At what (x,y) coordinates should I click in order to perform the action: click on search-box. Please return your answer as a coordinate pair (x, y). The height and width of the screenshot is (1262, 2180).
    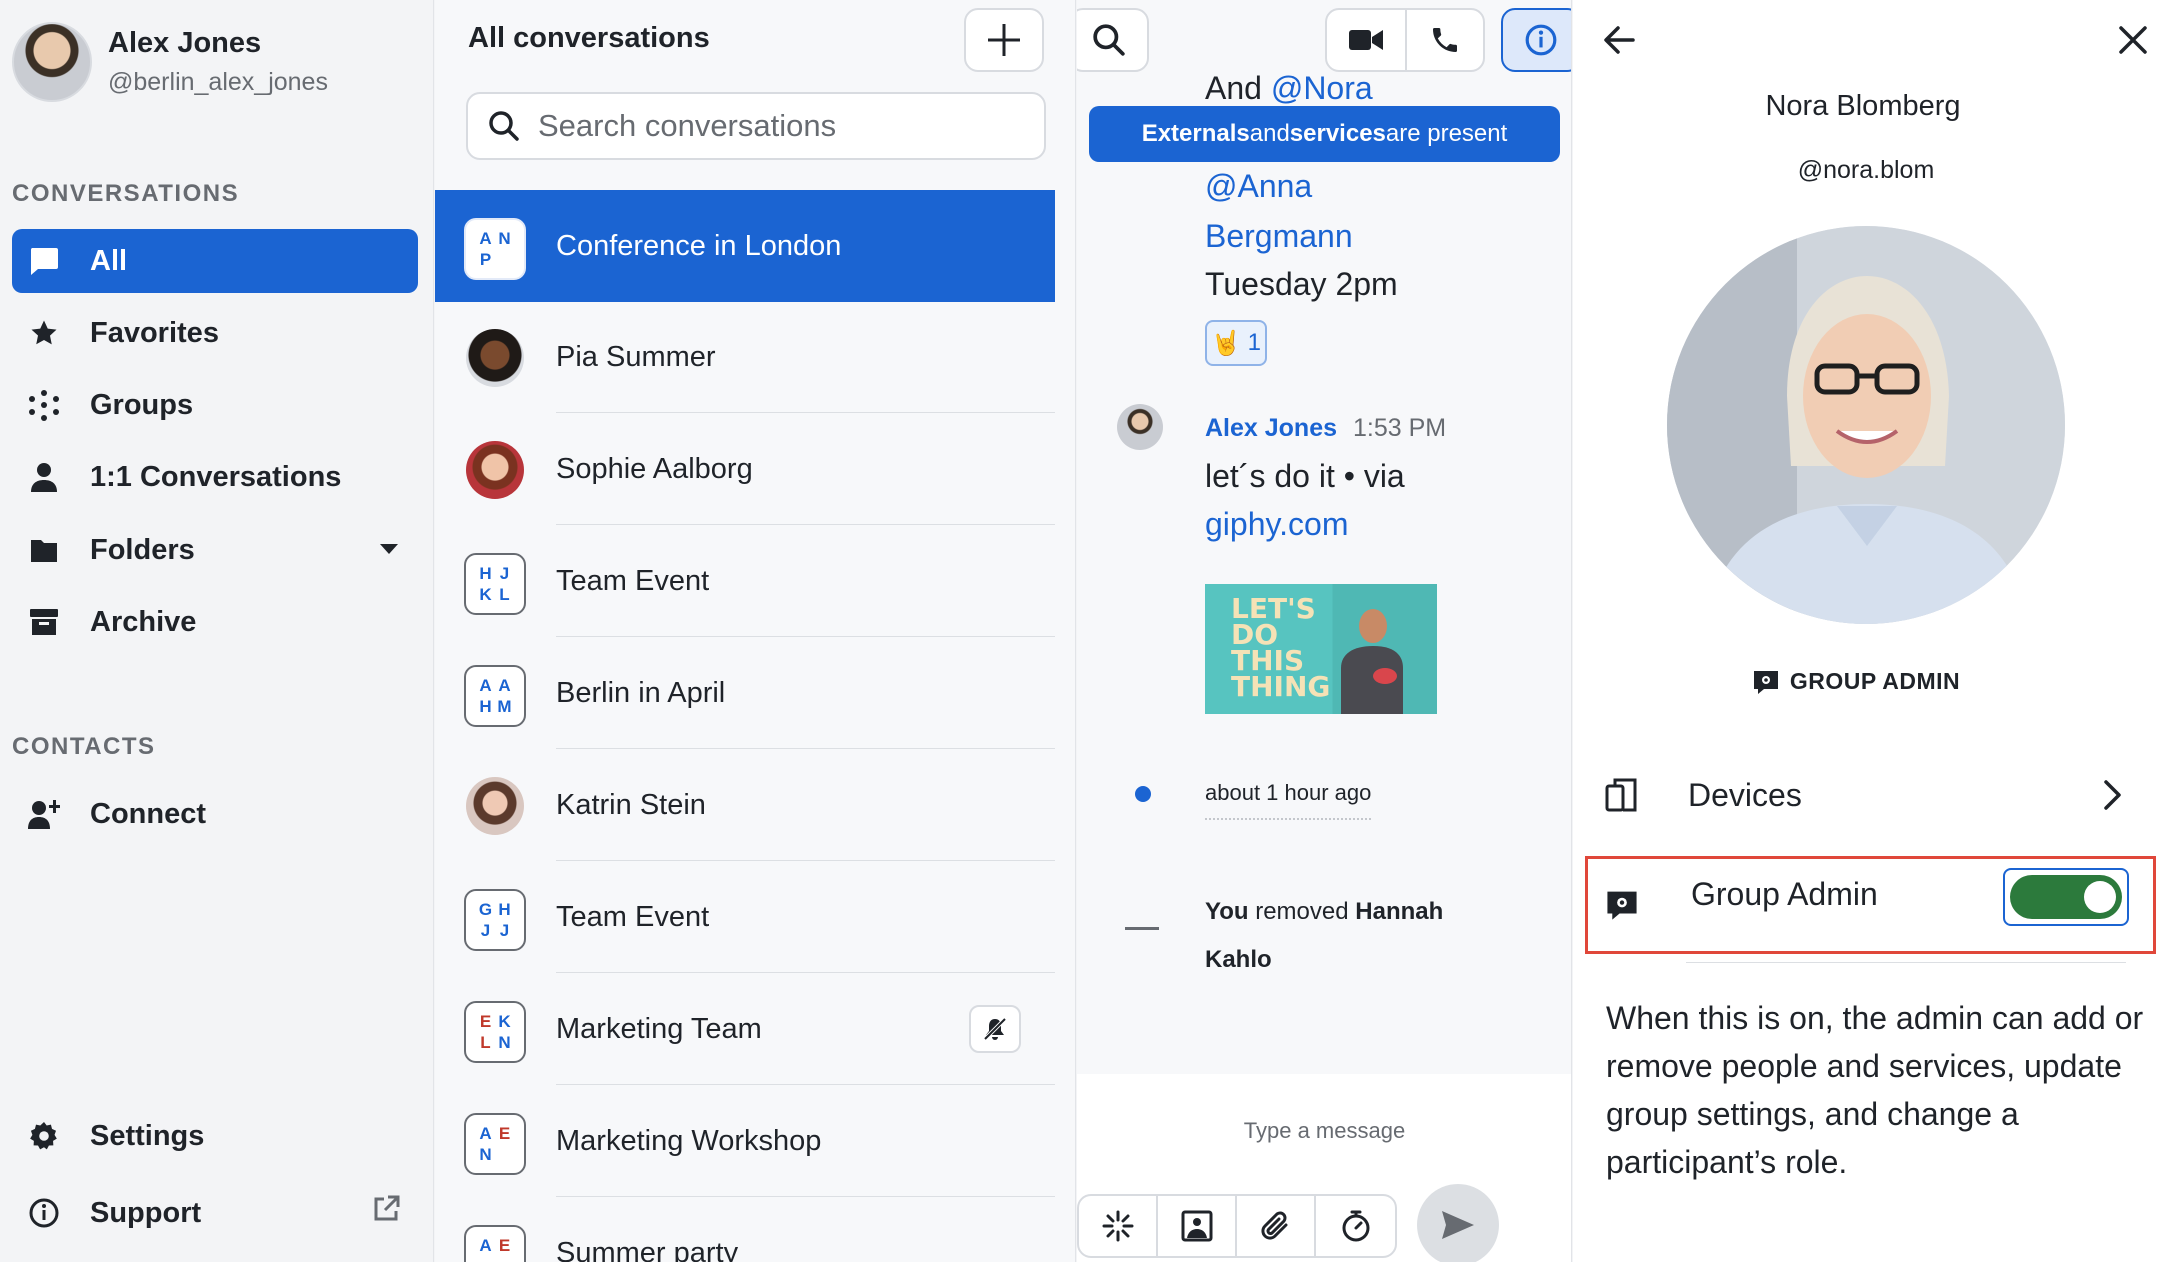
    Looking at the image, I should click on (756, 126).